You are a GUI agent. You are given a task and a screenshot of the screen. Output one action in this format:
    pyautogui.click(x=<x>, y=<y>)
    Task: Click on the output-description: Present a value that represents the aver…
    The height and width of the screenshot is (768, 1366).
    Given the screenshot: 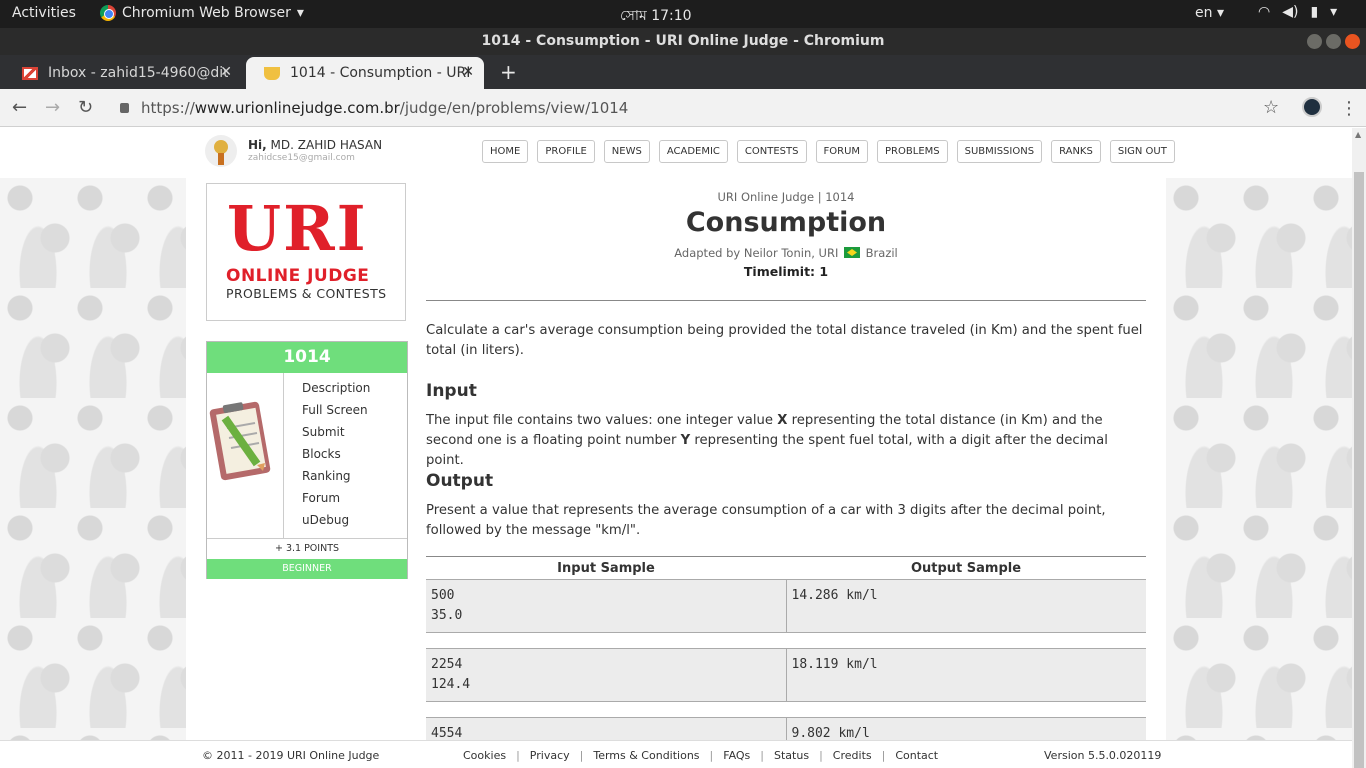 What is the action you would take?
    pyautogui.click(x=766, y=520)
    